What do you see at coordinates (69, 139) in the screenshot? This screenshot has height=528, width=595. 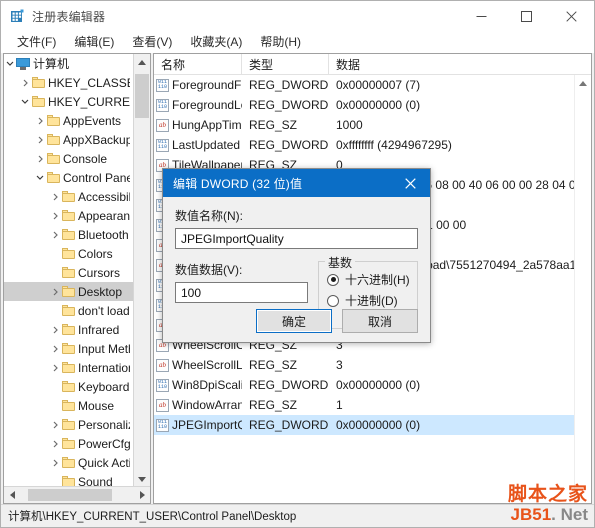 I see `tree-item-appxbackupcontenter: AppXBackupContenter` at bounding box center [69, 139].